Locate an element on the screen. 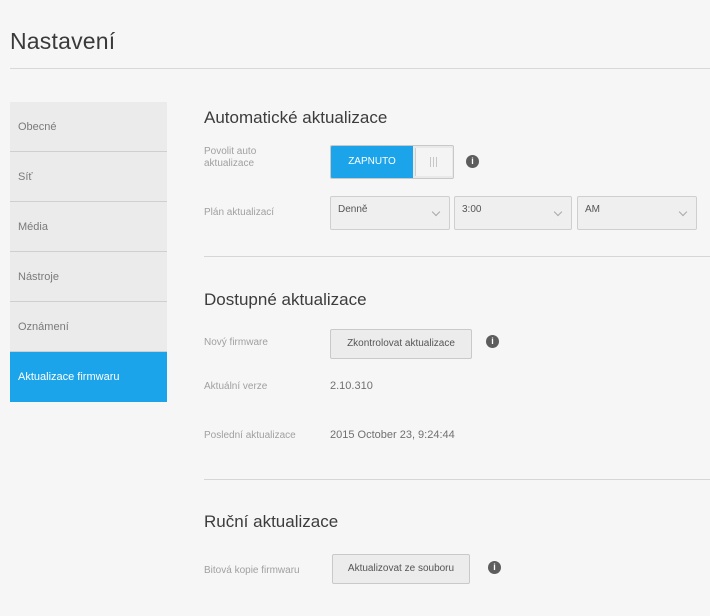  manual-update-title: Ruční aktualizace is located at coordinates (271, 521).